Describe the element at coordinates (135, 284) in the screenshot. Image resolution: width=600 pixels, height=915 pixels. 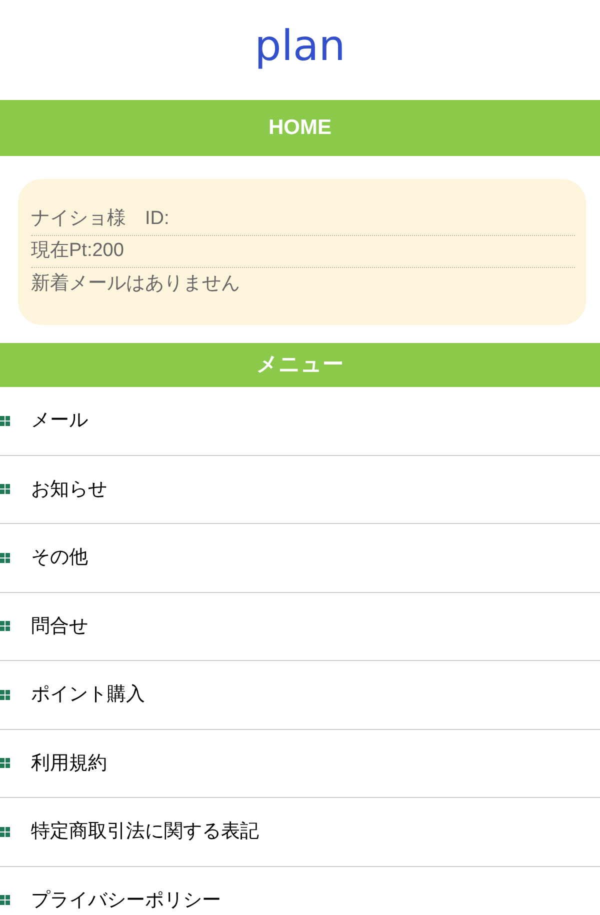
I see `user-info-text: 新着メールはありません` at that location.